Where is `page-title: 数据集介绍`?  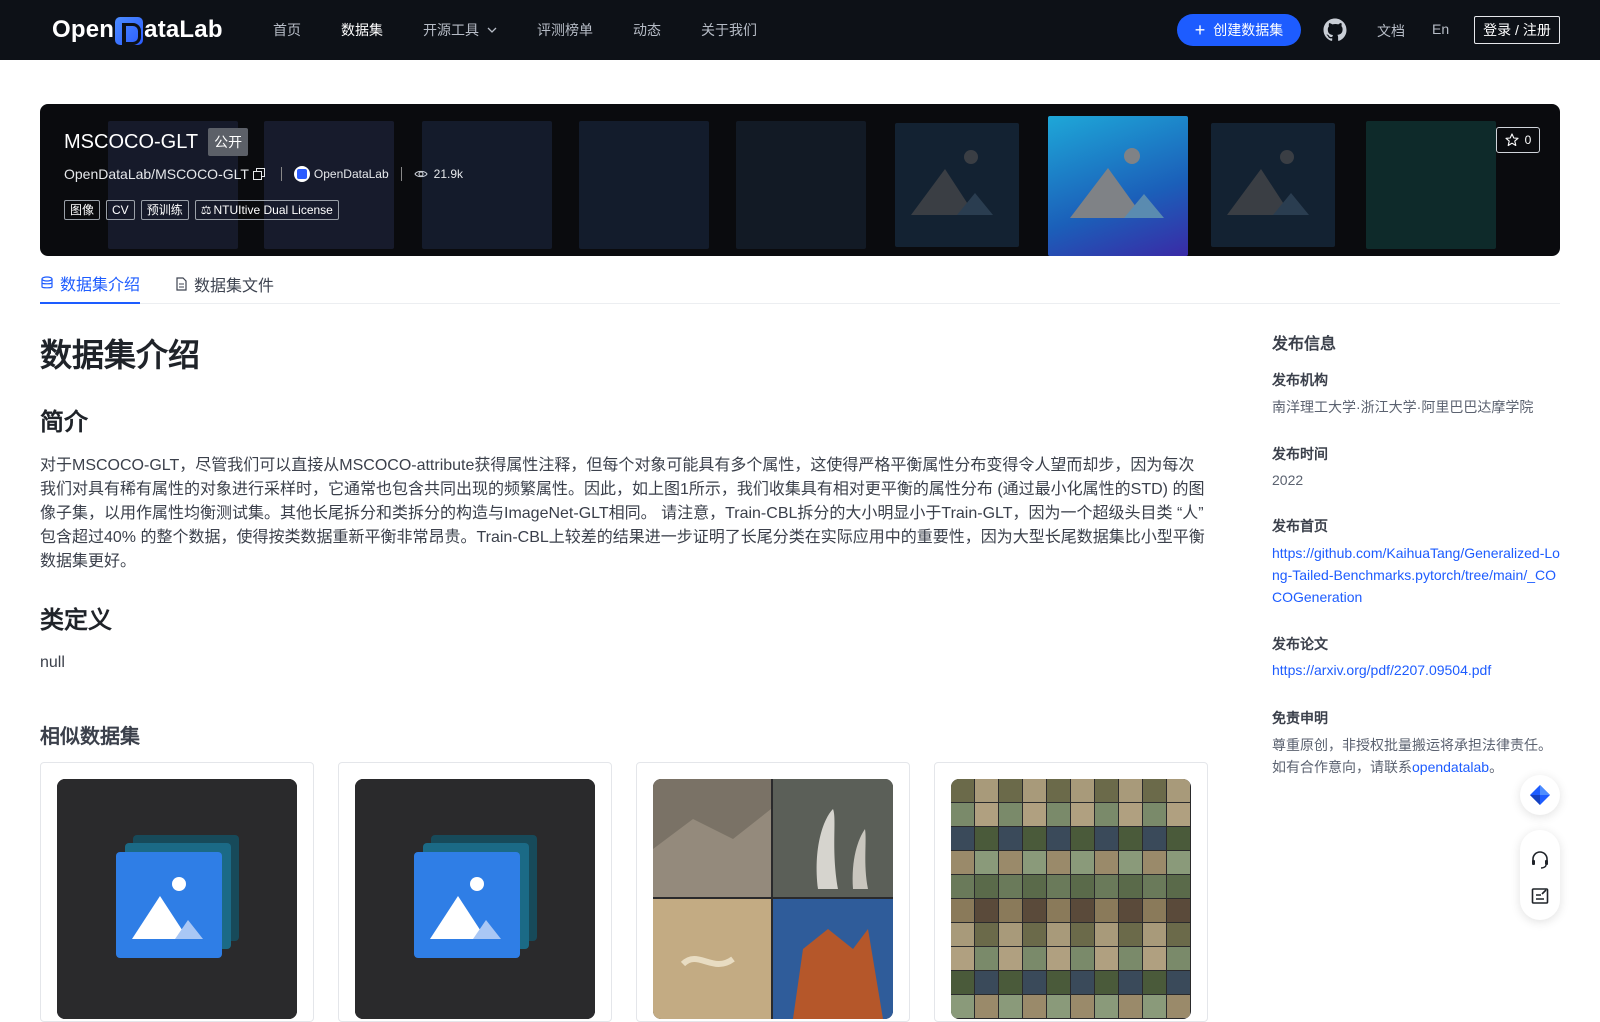 page-title: 数据集介绍 is located at coordinates (120, 355).